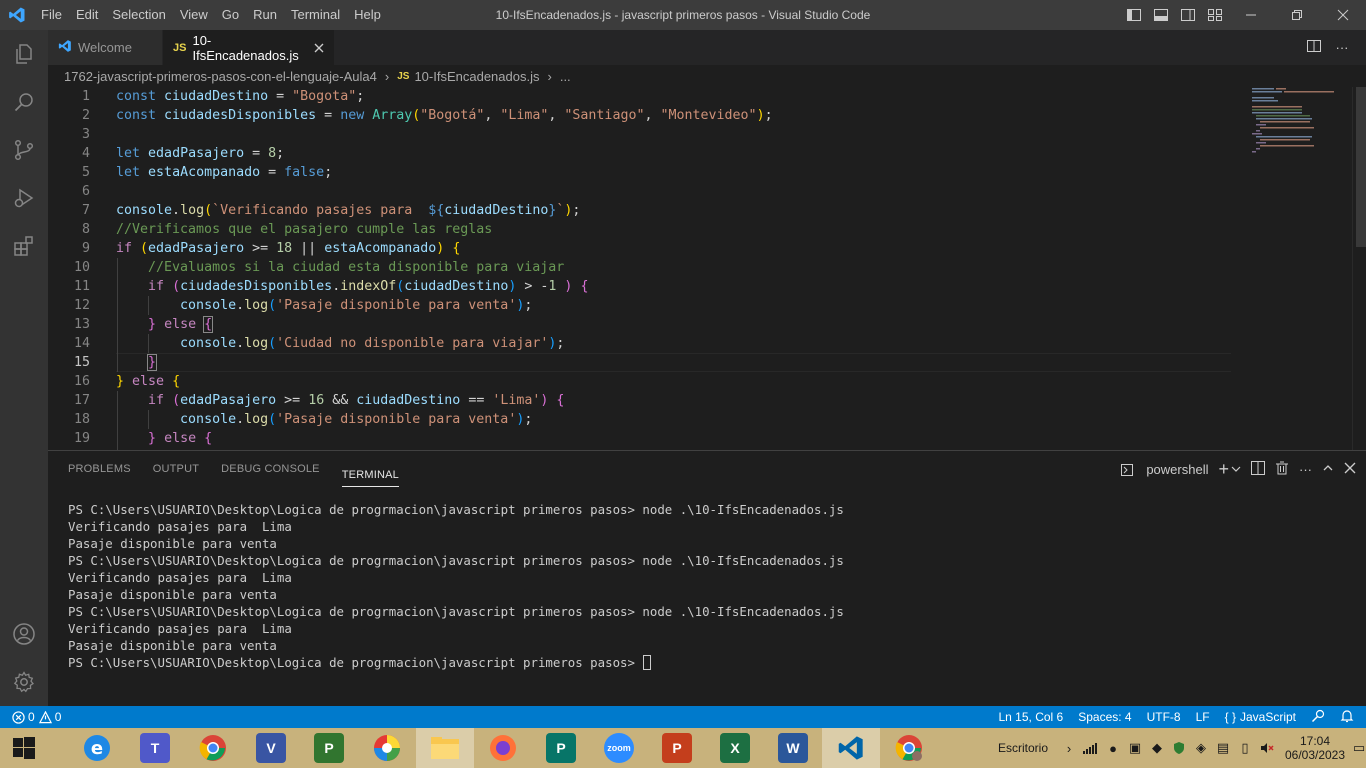  I want to click on tray-app-icon: ●, so click(1113, 748).